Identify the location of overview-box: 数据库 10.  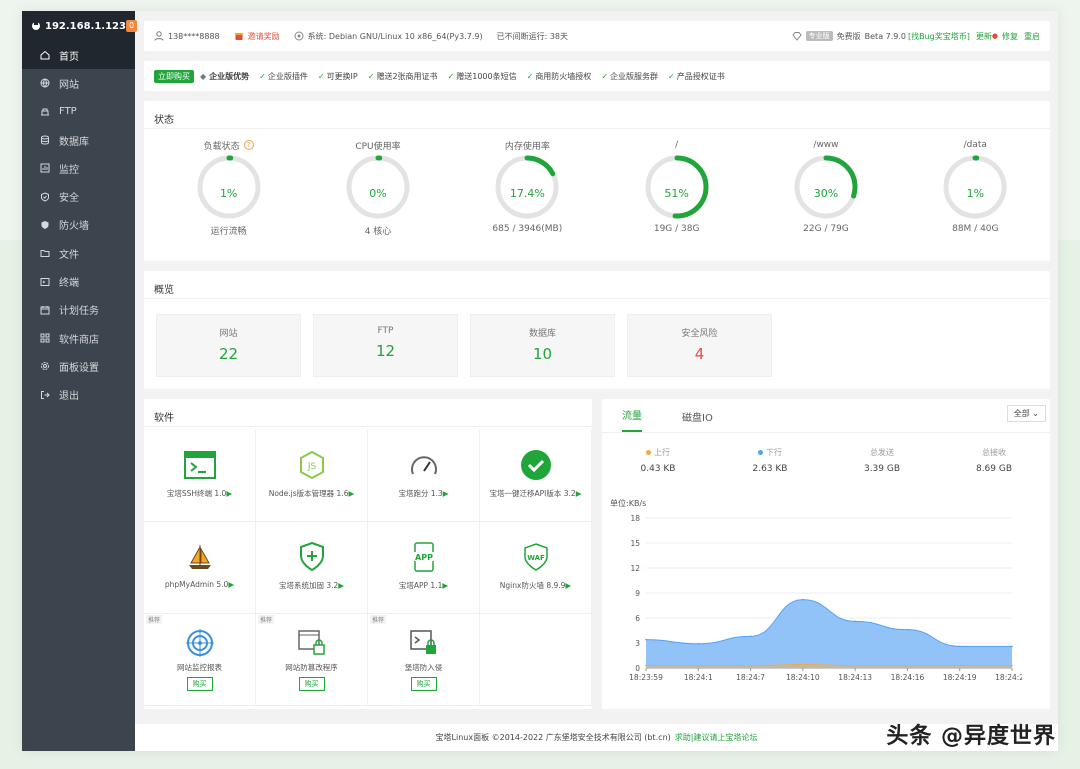
(542, 345).